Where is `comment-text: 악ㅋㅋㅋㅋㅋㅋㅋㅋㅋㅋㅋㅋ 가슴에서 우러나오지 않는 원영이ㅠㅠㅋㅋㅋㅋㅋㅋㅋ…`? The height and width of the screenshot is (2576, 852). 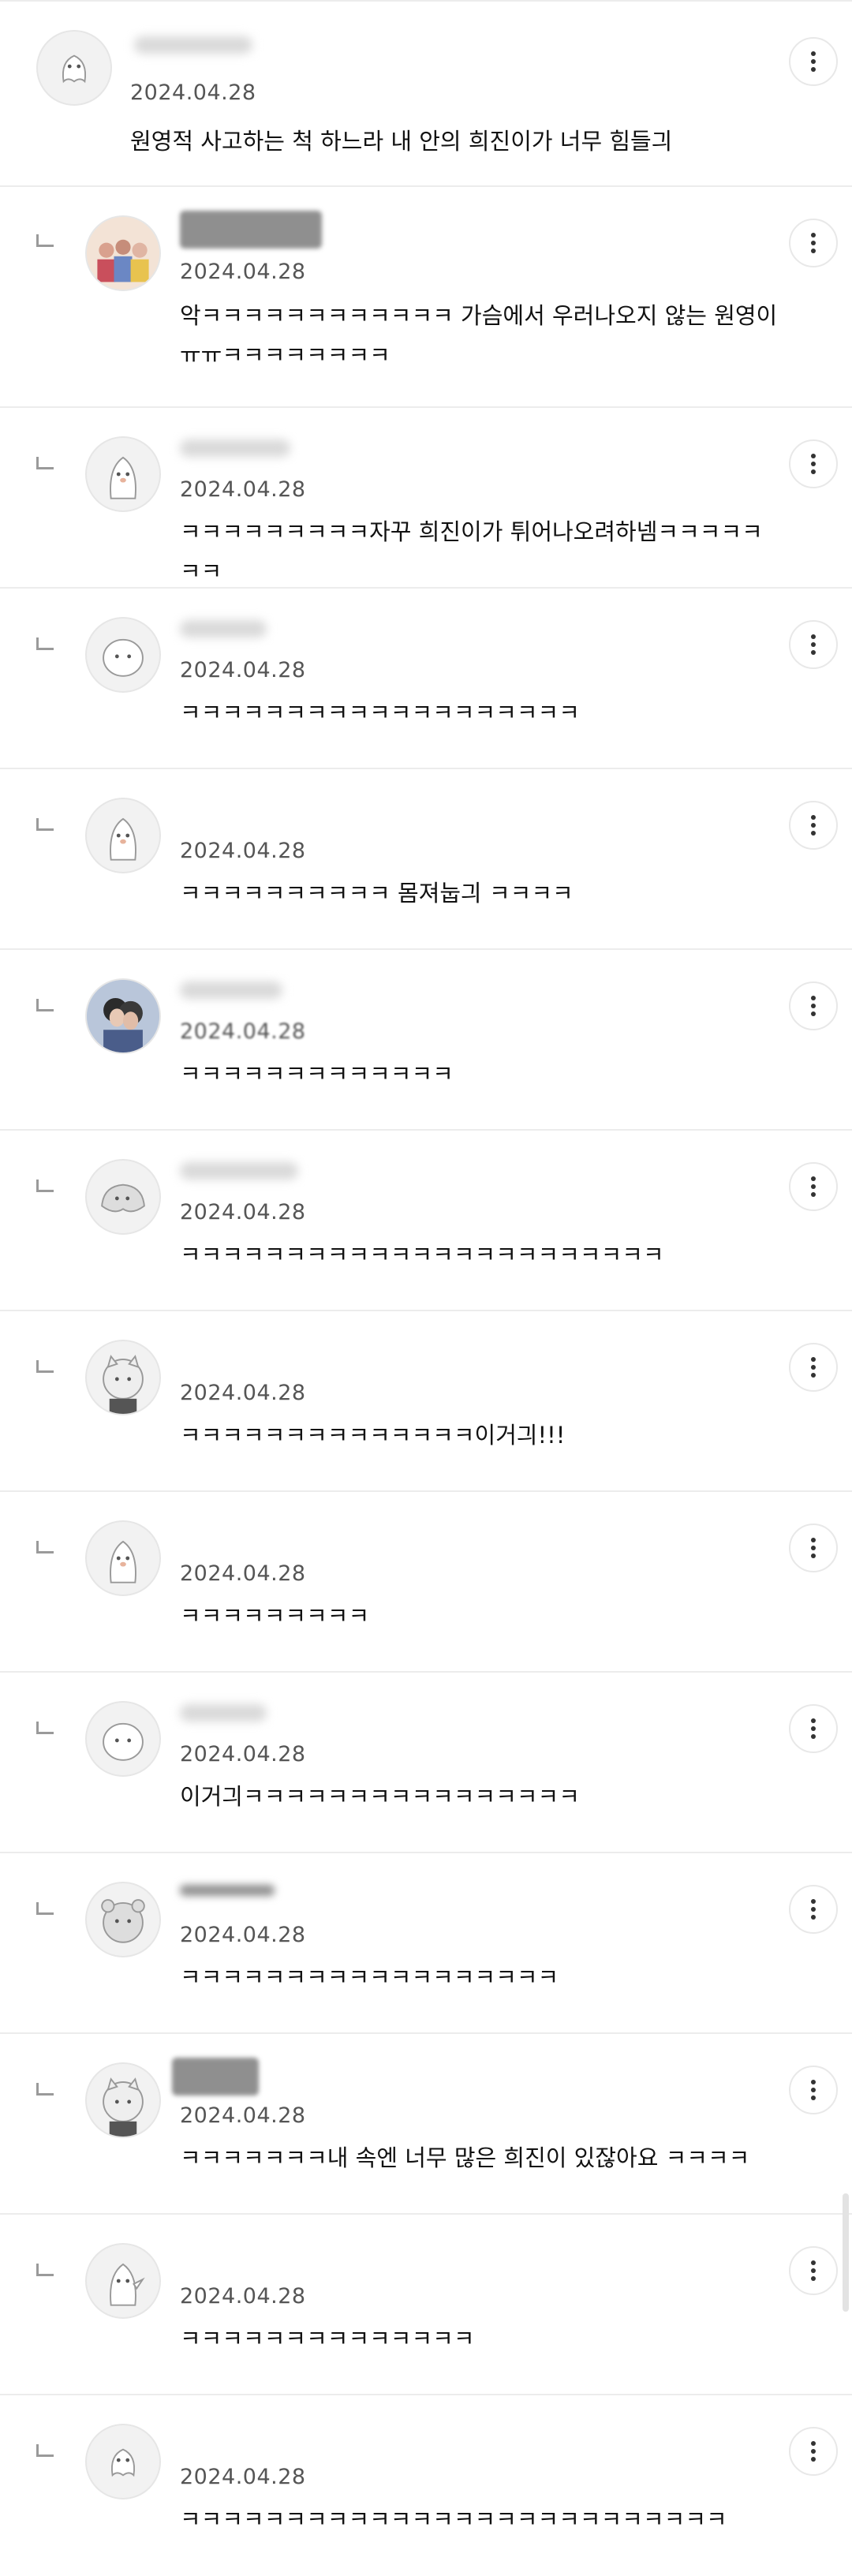
comment-text: 악ㅋㅋㅋㅋㅋㅋㅋㅋㅋㅋㅋㅋ 가슴에서 우러나오지 않는 원영이ㅠㅠㅋㅋㅋㅋㅋㅋㅋ… is located at coordinates (479, 335).